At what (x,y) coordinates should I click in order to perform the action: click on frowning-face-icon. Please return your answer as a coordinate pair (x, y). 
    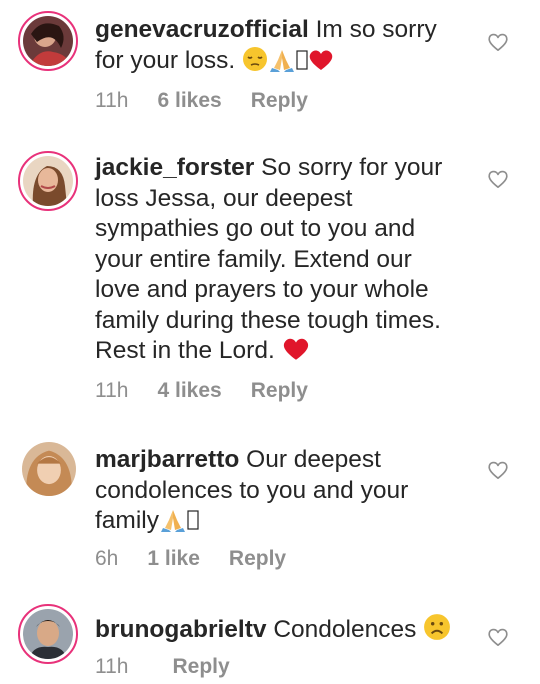
    Looking at the image, I should click on (437, 631).